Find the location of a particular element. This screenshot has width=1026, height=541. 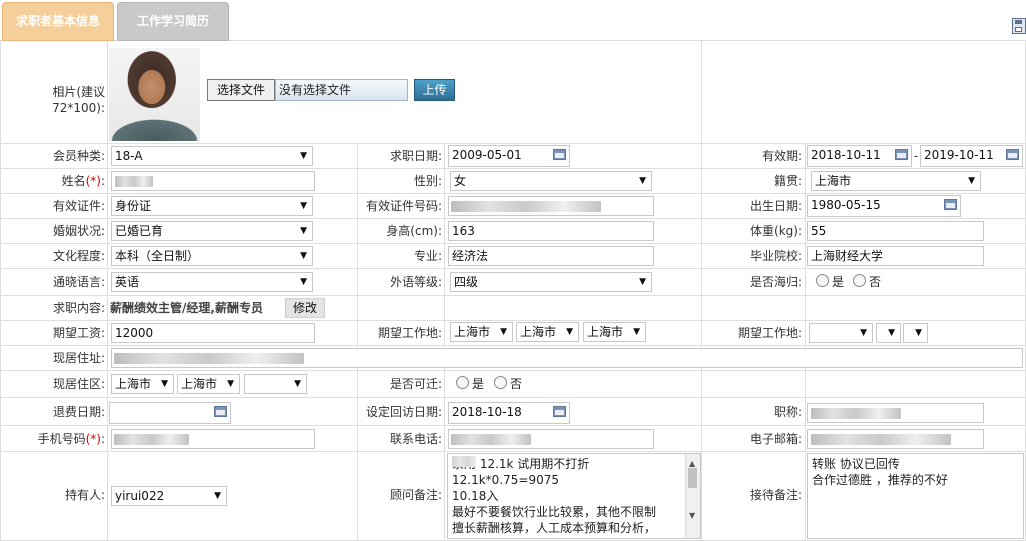

valid-to-input: 2019-10-11 is located at coordinates (971, 156).